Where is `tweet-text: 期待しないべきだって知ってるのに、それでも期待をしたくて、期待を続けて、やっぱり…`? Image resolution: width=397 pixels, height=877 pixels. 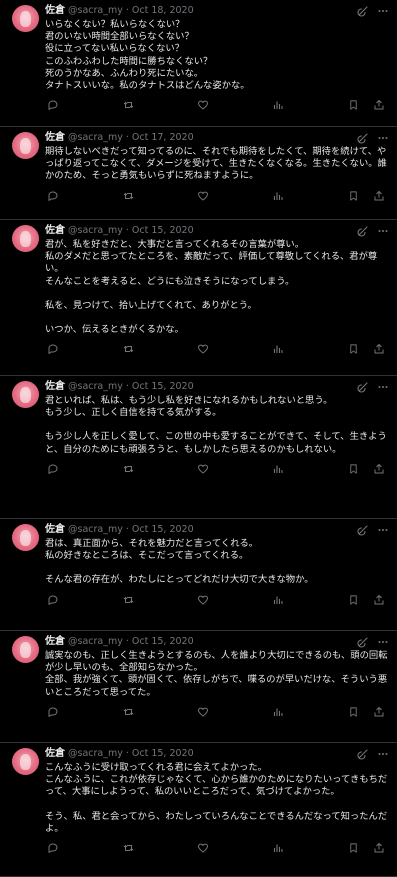
tweet-text: 期待しないべきだって知ってるのに、それでも期待をしたくて、期待を続けて、やっぱり… is located at coordinates (217, 164).